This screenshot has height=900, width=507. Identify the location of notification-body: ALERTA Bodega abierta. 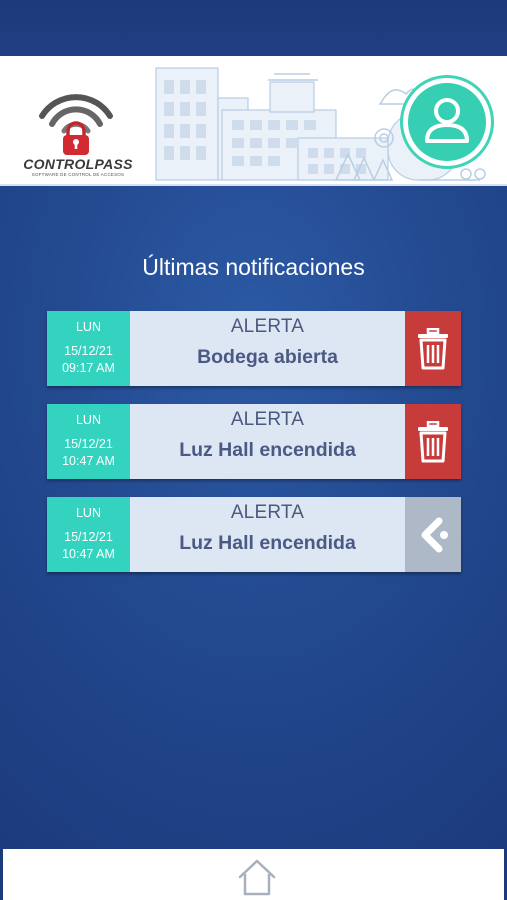
(267, 348).